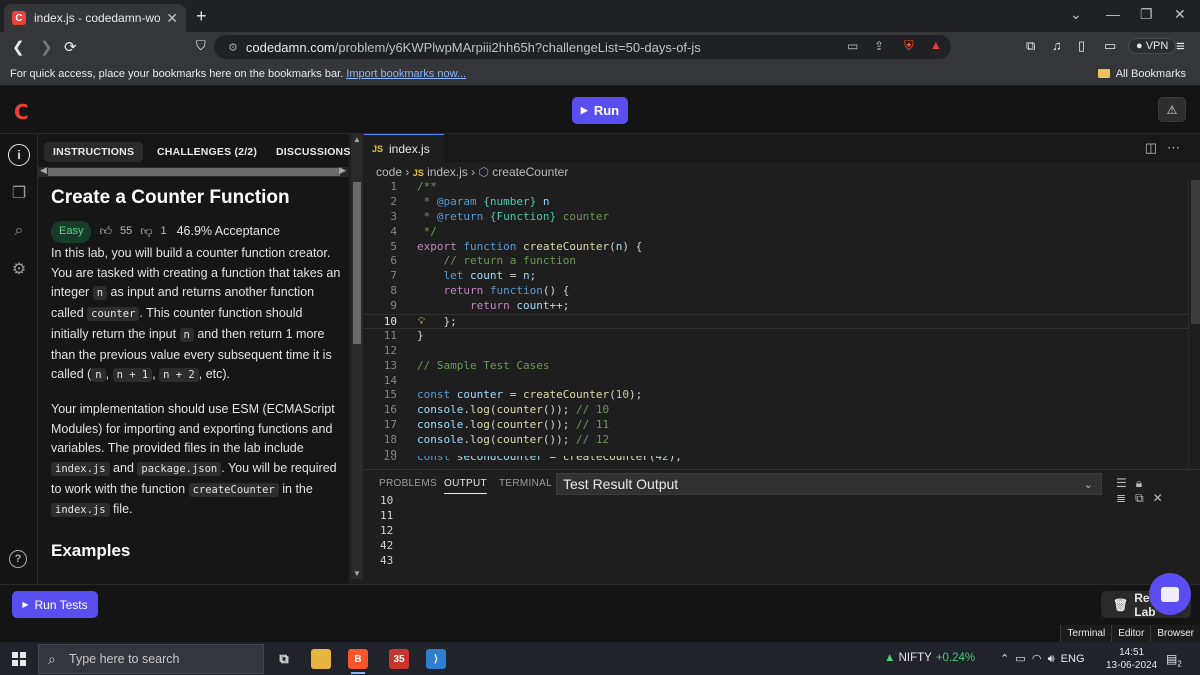 The height and width of the screenshot is (675, 1200). What do you see at coordinates (1125, 498) in the screenshot?
I see `clear-output-icon: ≣` at bounding box center [1125, 498].